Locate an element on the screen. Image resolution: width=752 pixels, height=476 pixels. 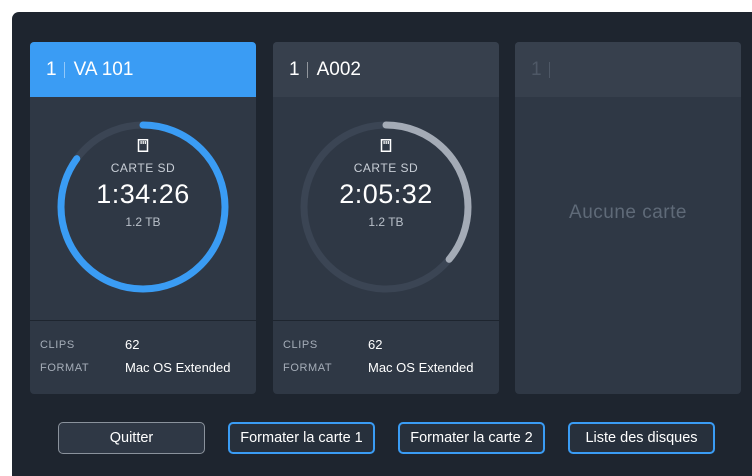
card-body: CARTE SD 1:34:26 1.2 TB is located at coordinates (143, 208).